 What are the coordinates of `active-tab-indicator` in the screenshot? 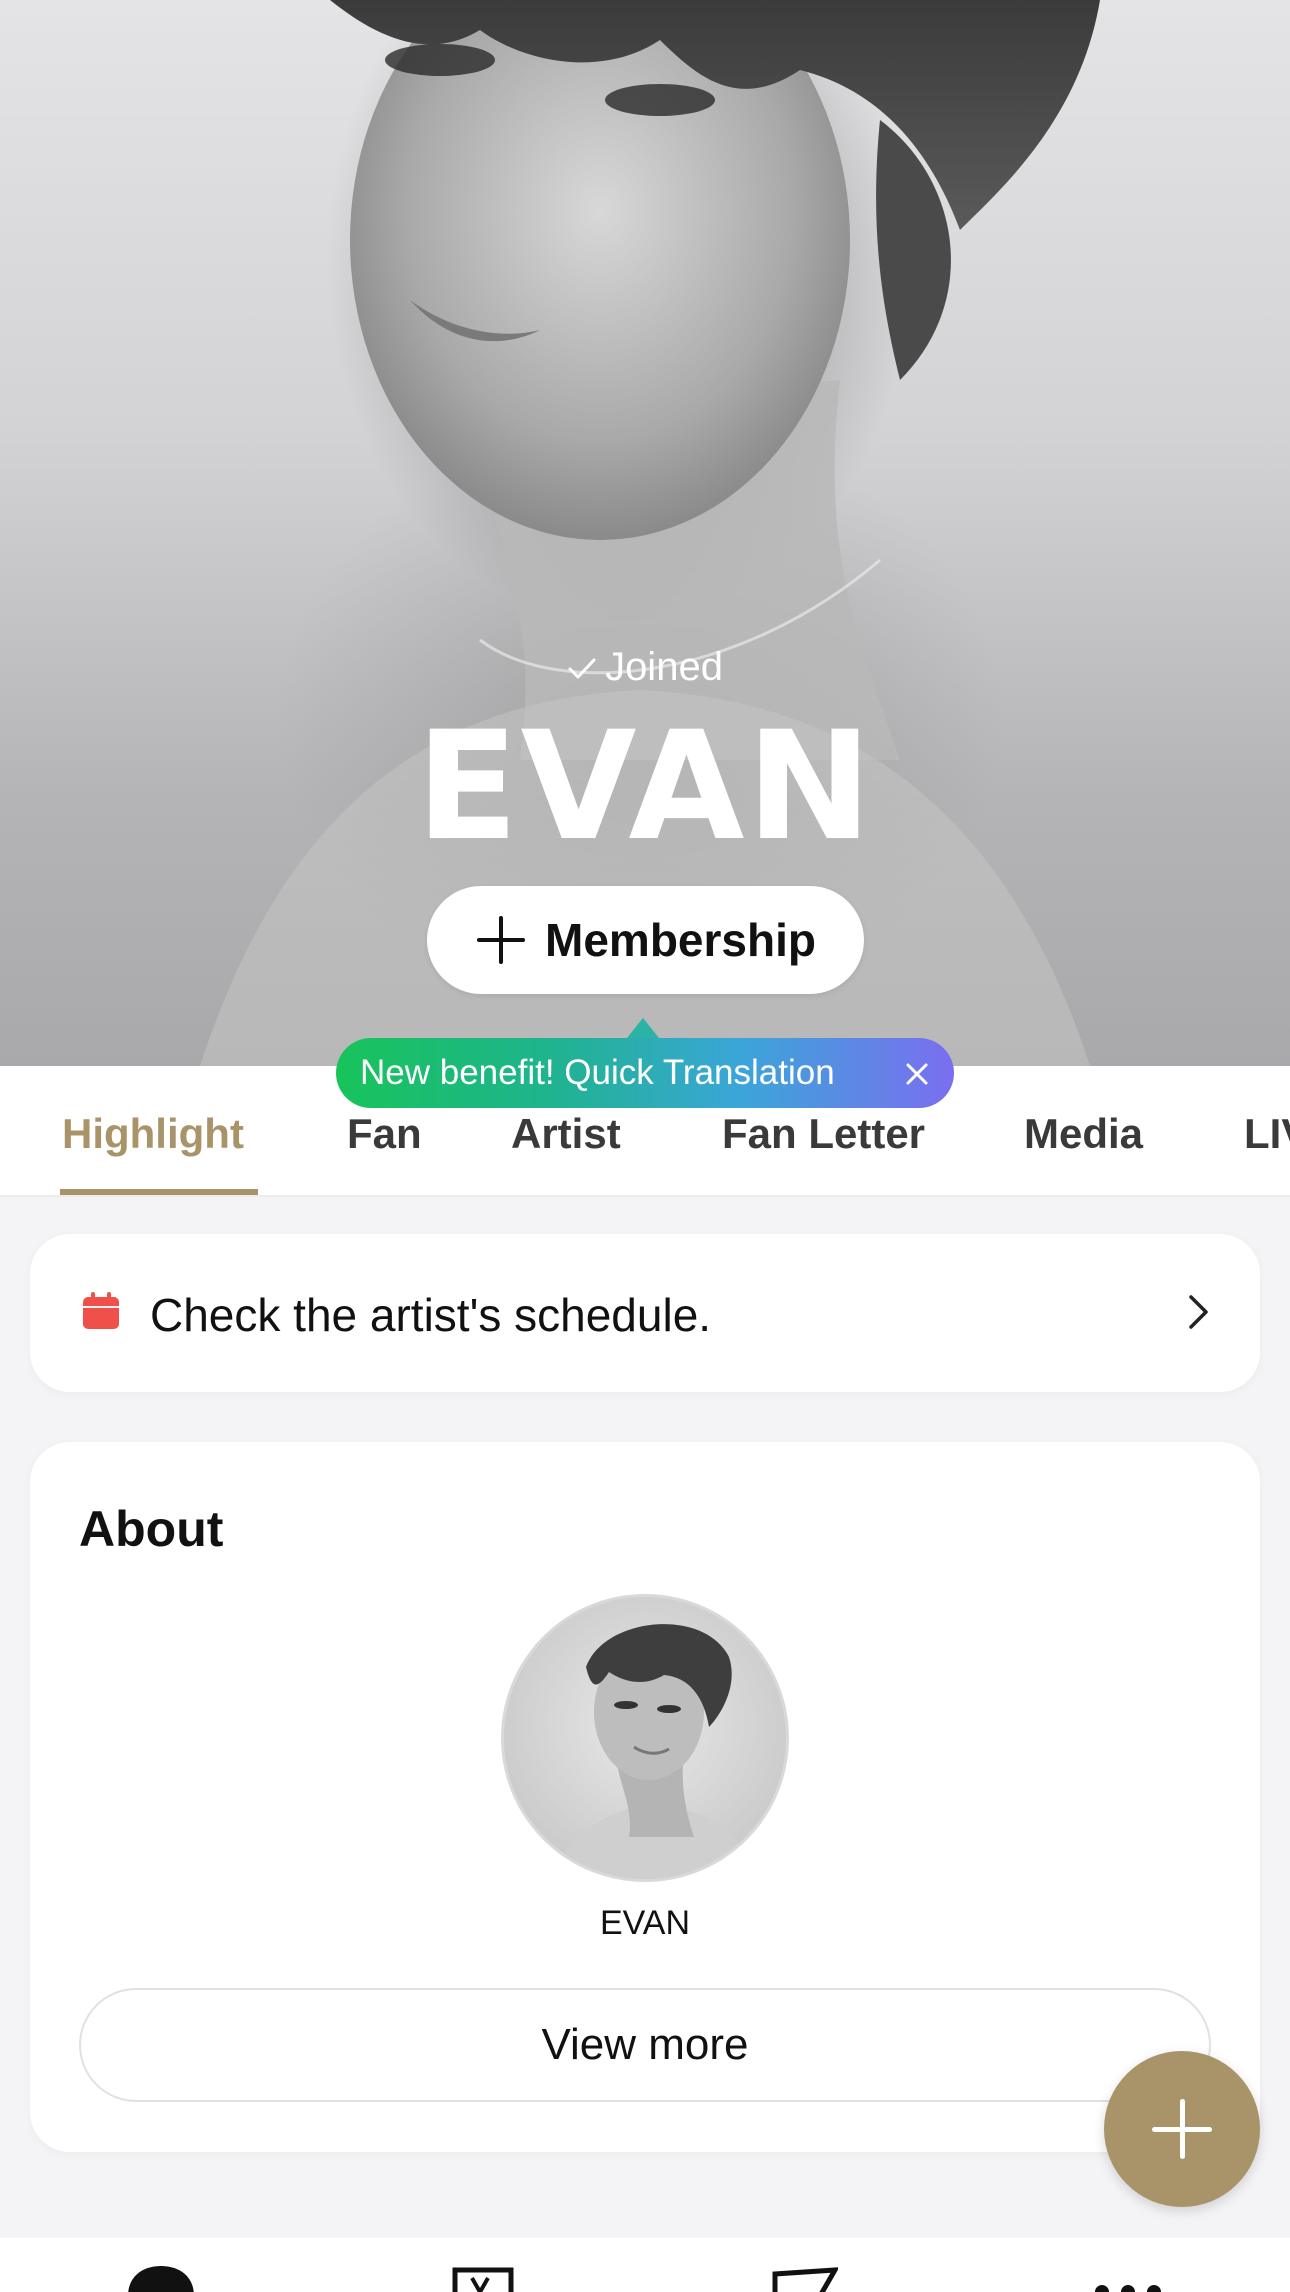 It's located at (159, 1192).